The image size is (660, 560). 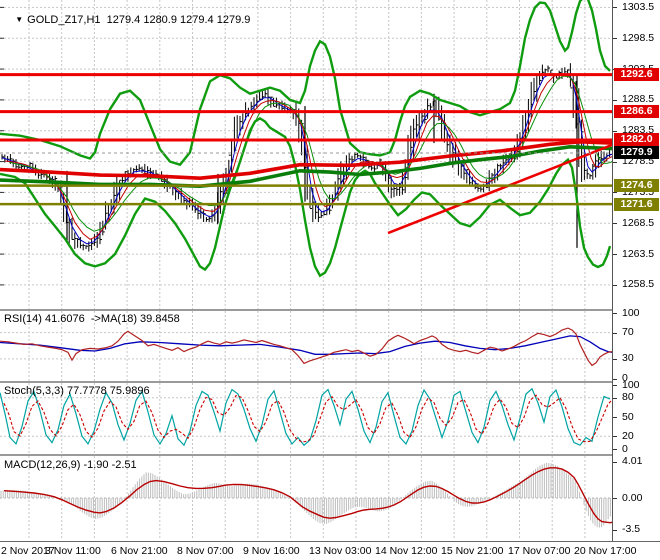 What do you see at coordinates (472, 551) in the screenshot?
I see `time-axis-label: 15 Nov 21:00` at bounding box center [472, 551].